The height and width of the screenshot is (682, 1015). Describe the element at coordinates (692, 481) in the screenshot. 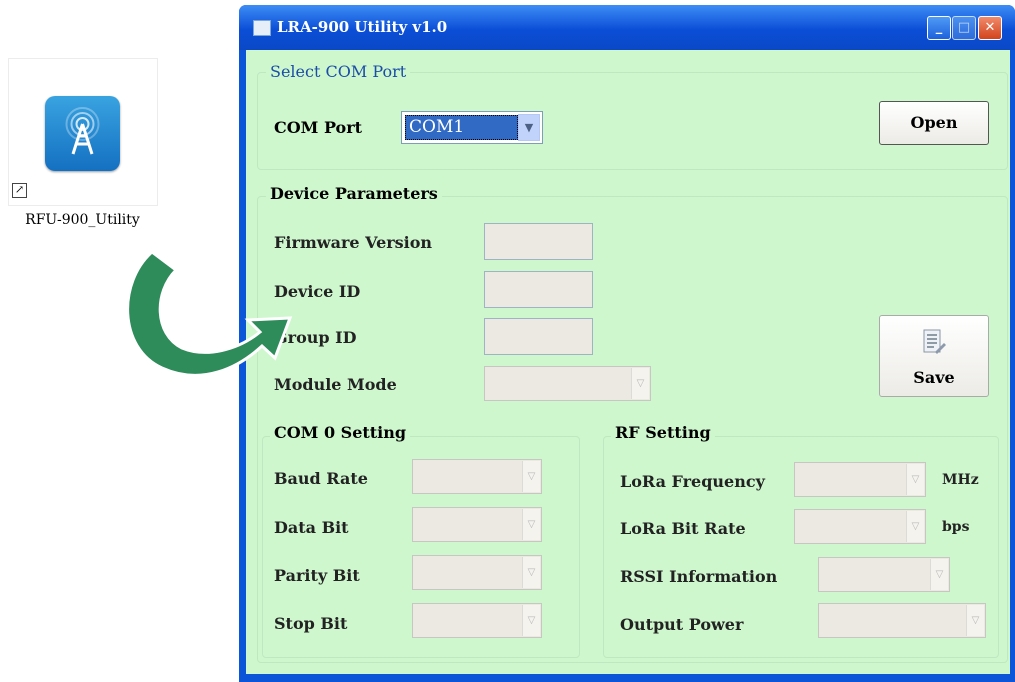

I see `lora-frequency-label: LoRa Frequency` at that location.